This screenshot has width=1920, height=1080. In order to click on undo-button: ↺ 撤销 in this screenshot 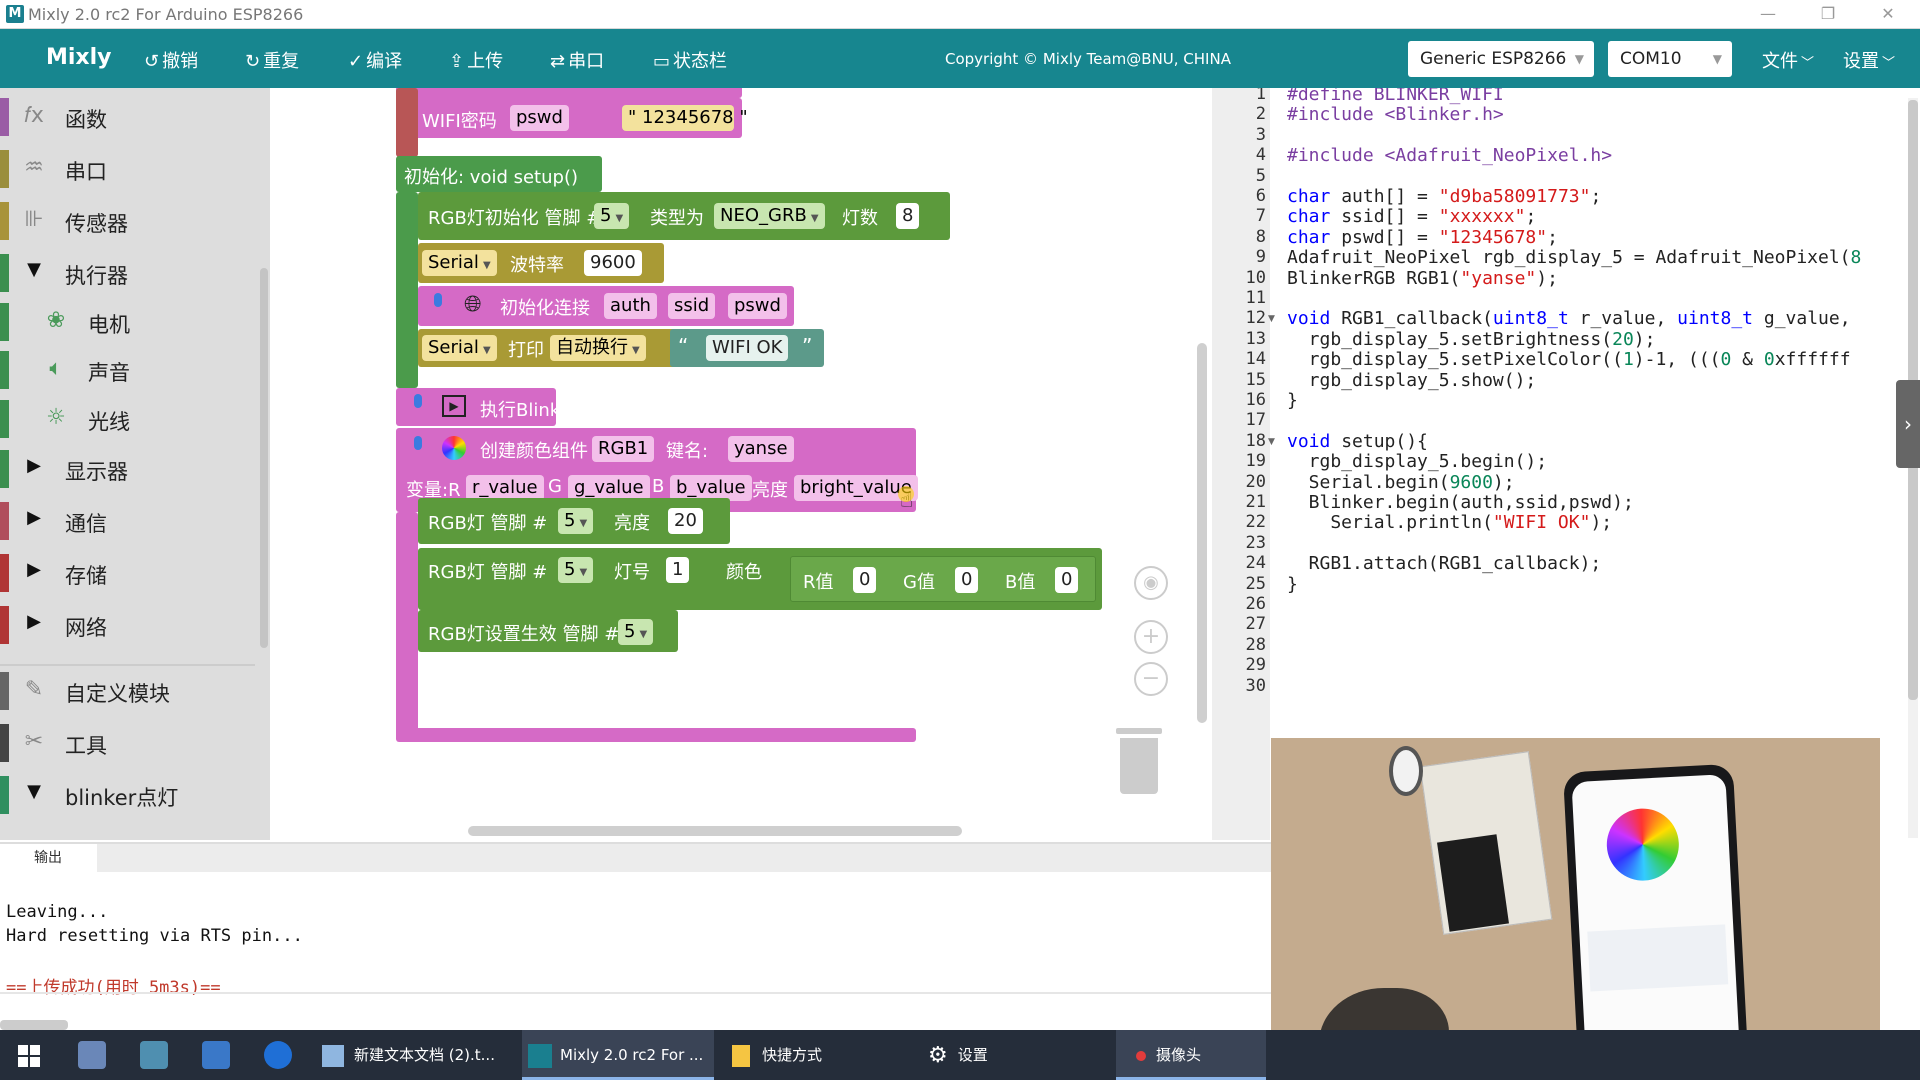, I will do `click(171, 60)`.